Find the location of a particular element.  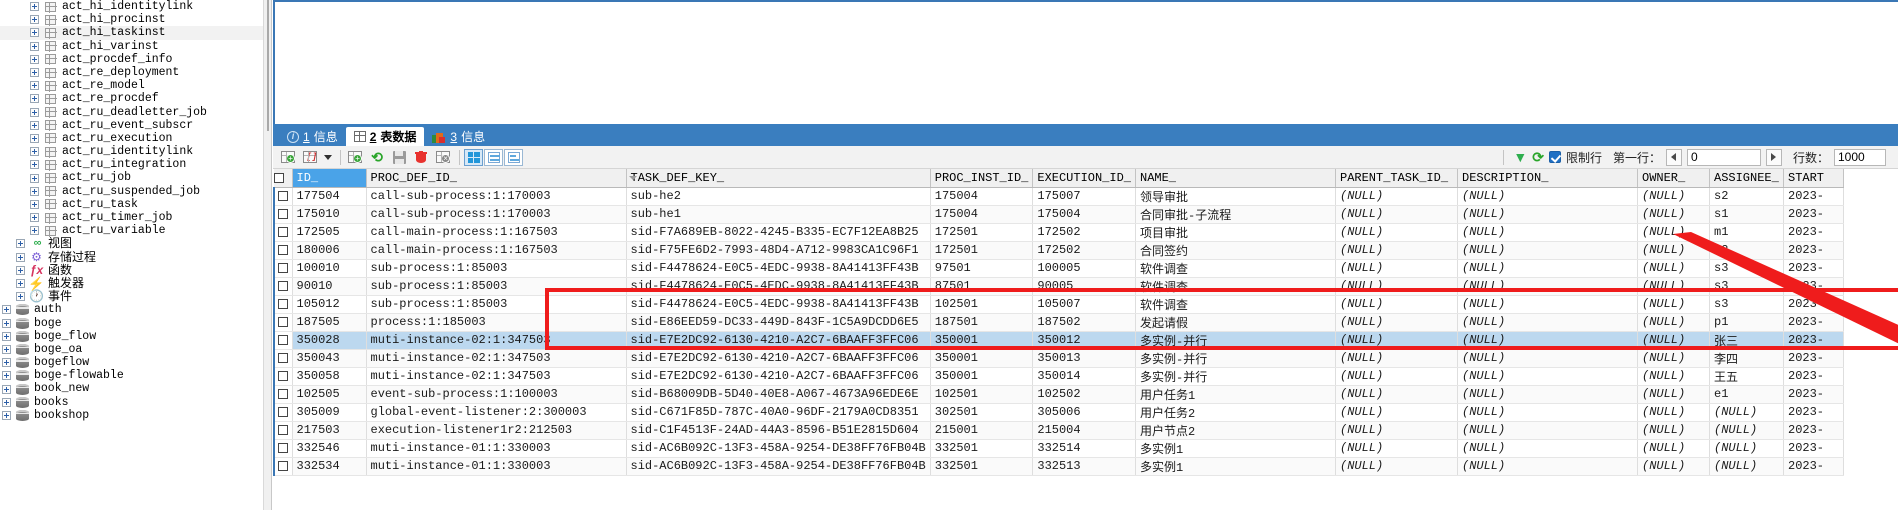

cell-name: 多实例1 is located at coordinates (1235, 448).